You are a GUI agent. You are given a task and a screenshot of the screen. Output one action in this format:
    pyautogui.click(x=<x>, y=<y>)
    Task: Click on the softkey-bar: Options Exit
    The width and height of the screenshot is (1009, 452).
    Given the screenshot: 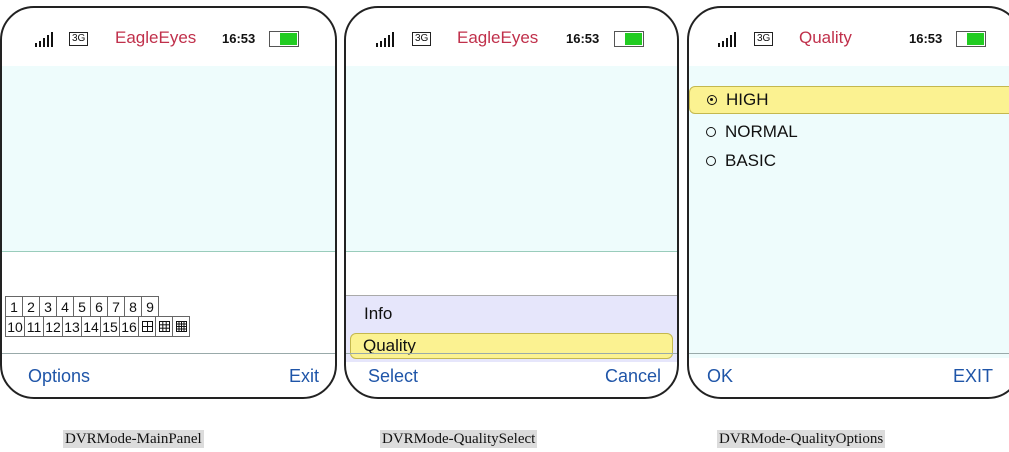 What is the action you would take?
    pyautogui.click(x=168, y=375)
    